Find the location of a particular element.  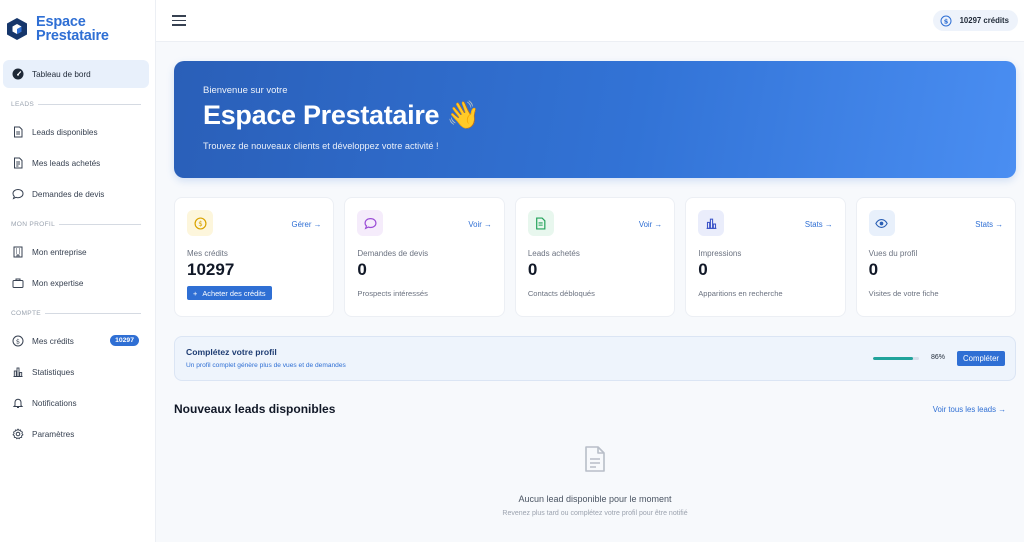

sidebar-item-quote-requests: Demandes de devis is located at coordinates (76, 194).